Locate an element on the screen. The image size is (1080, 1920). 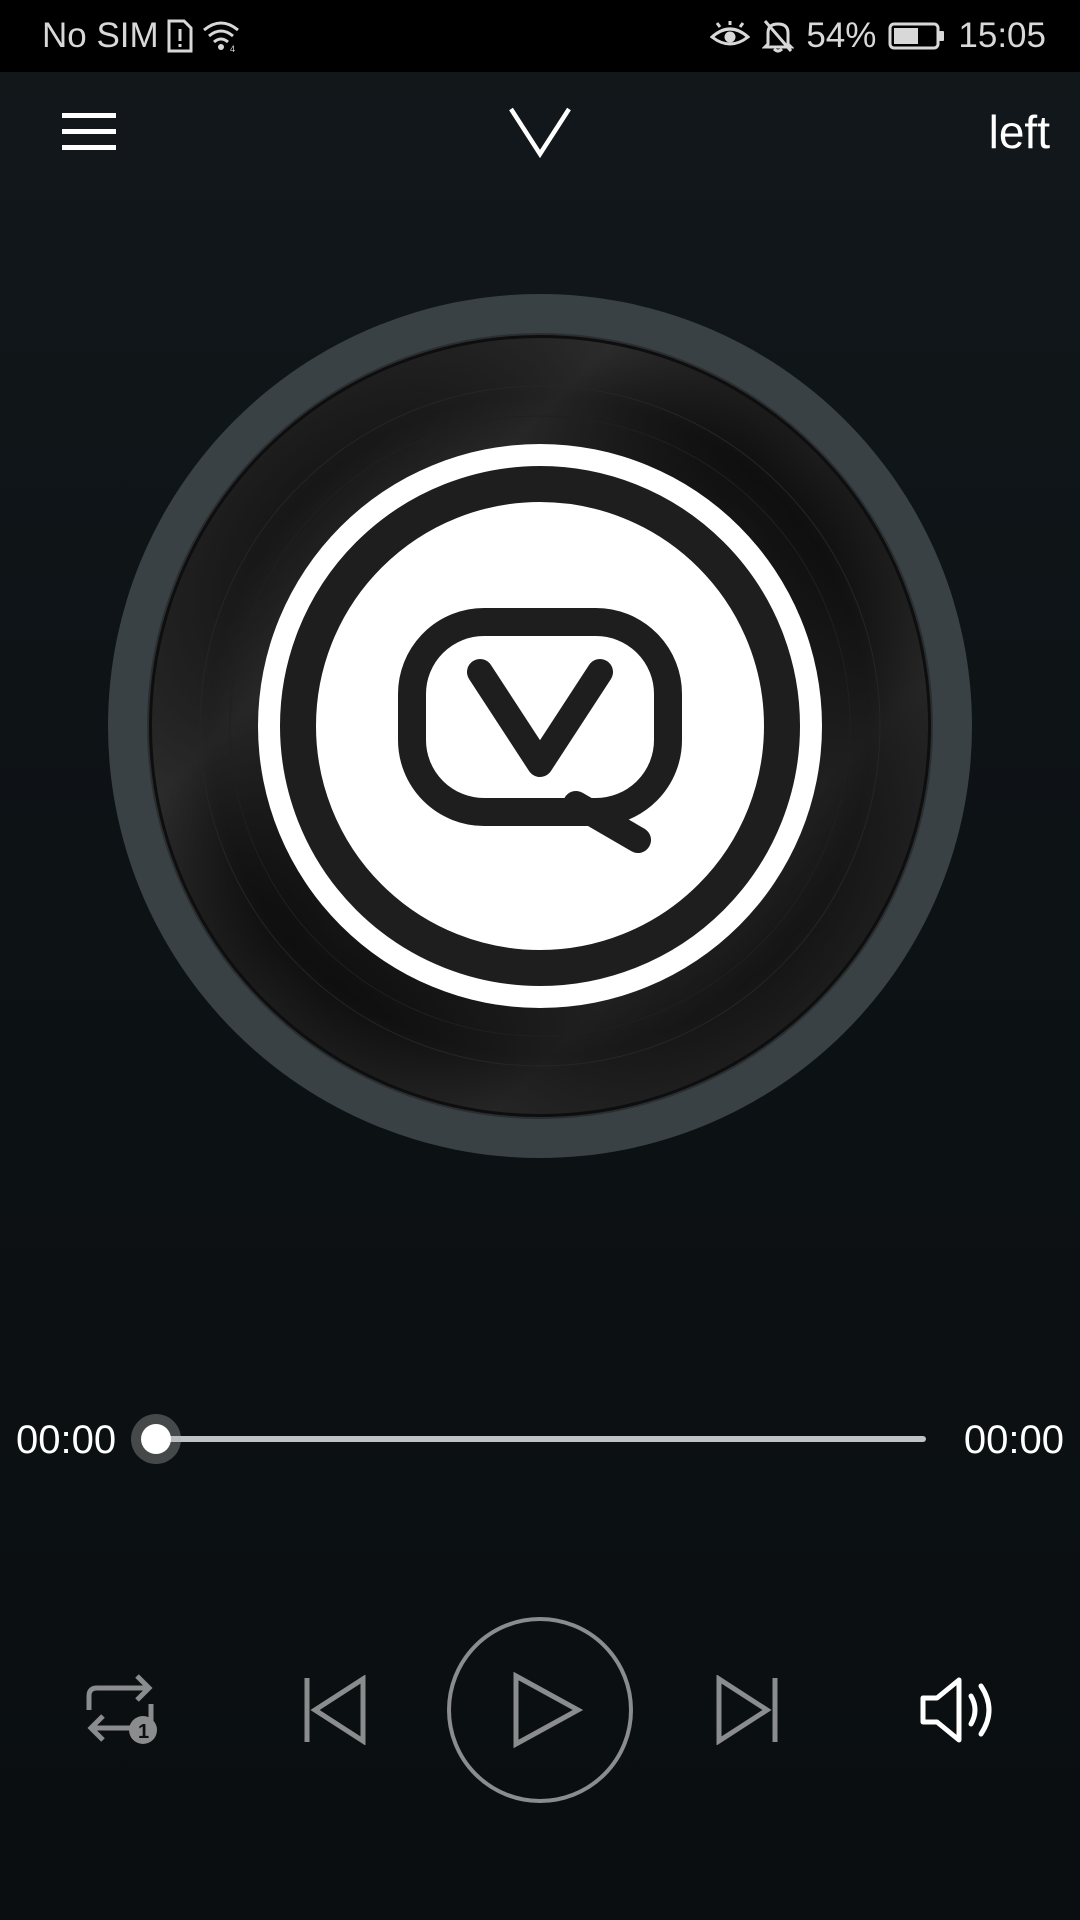
svg-text: 4 is located at coordinates (232, 48).